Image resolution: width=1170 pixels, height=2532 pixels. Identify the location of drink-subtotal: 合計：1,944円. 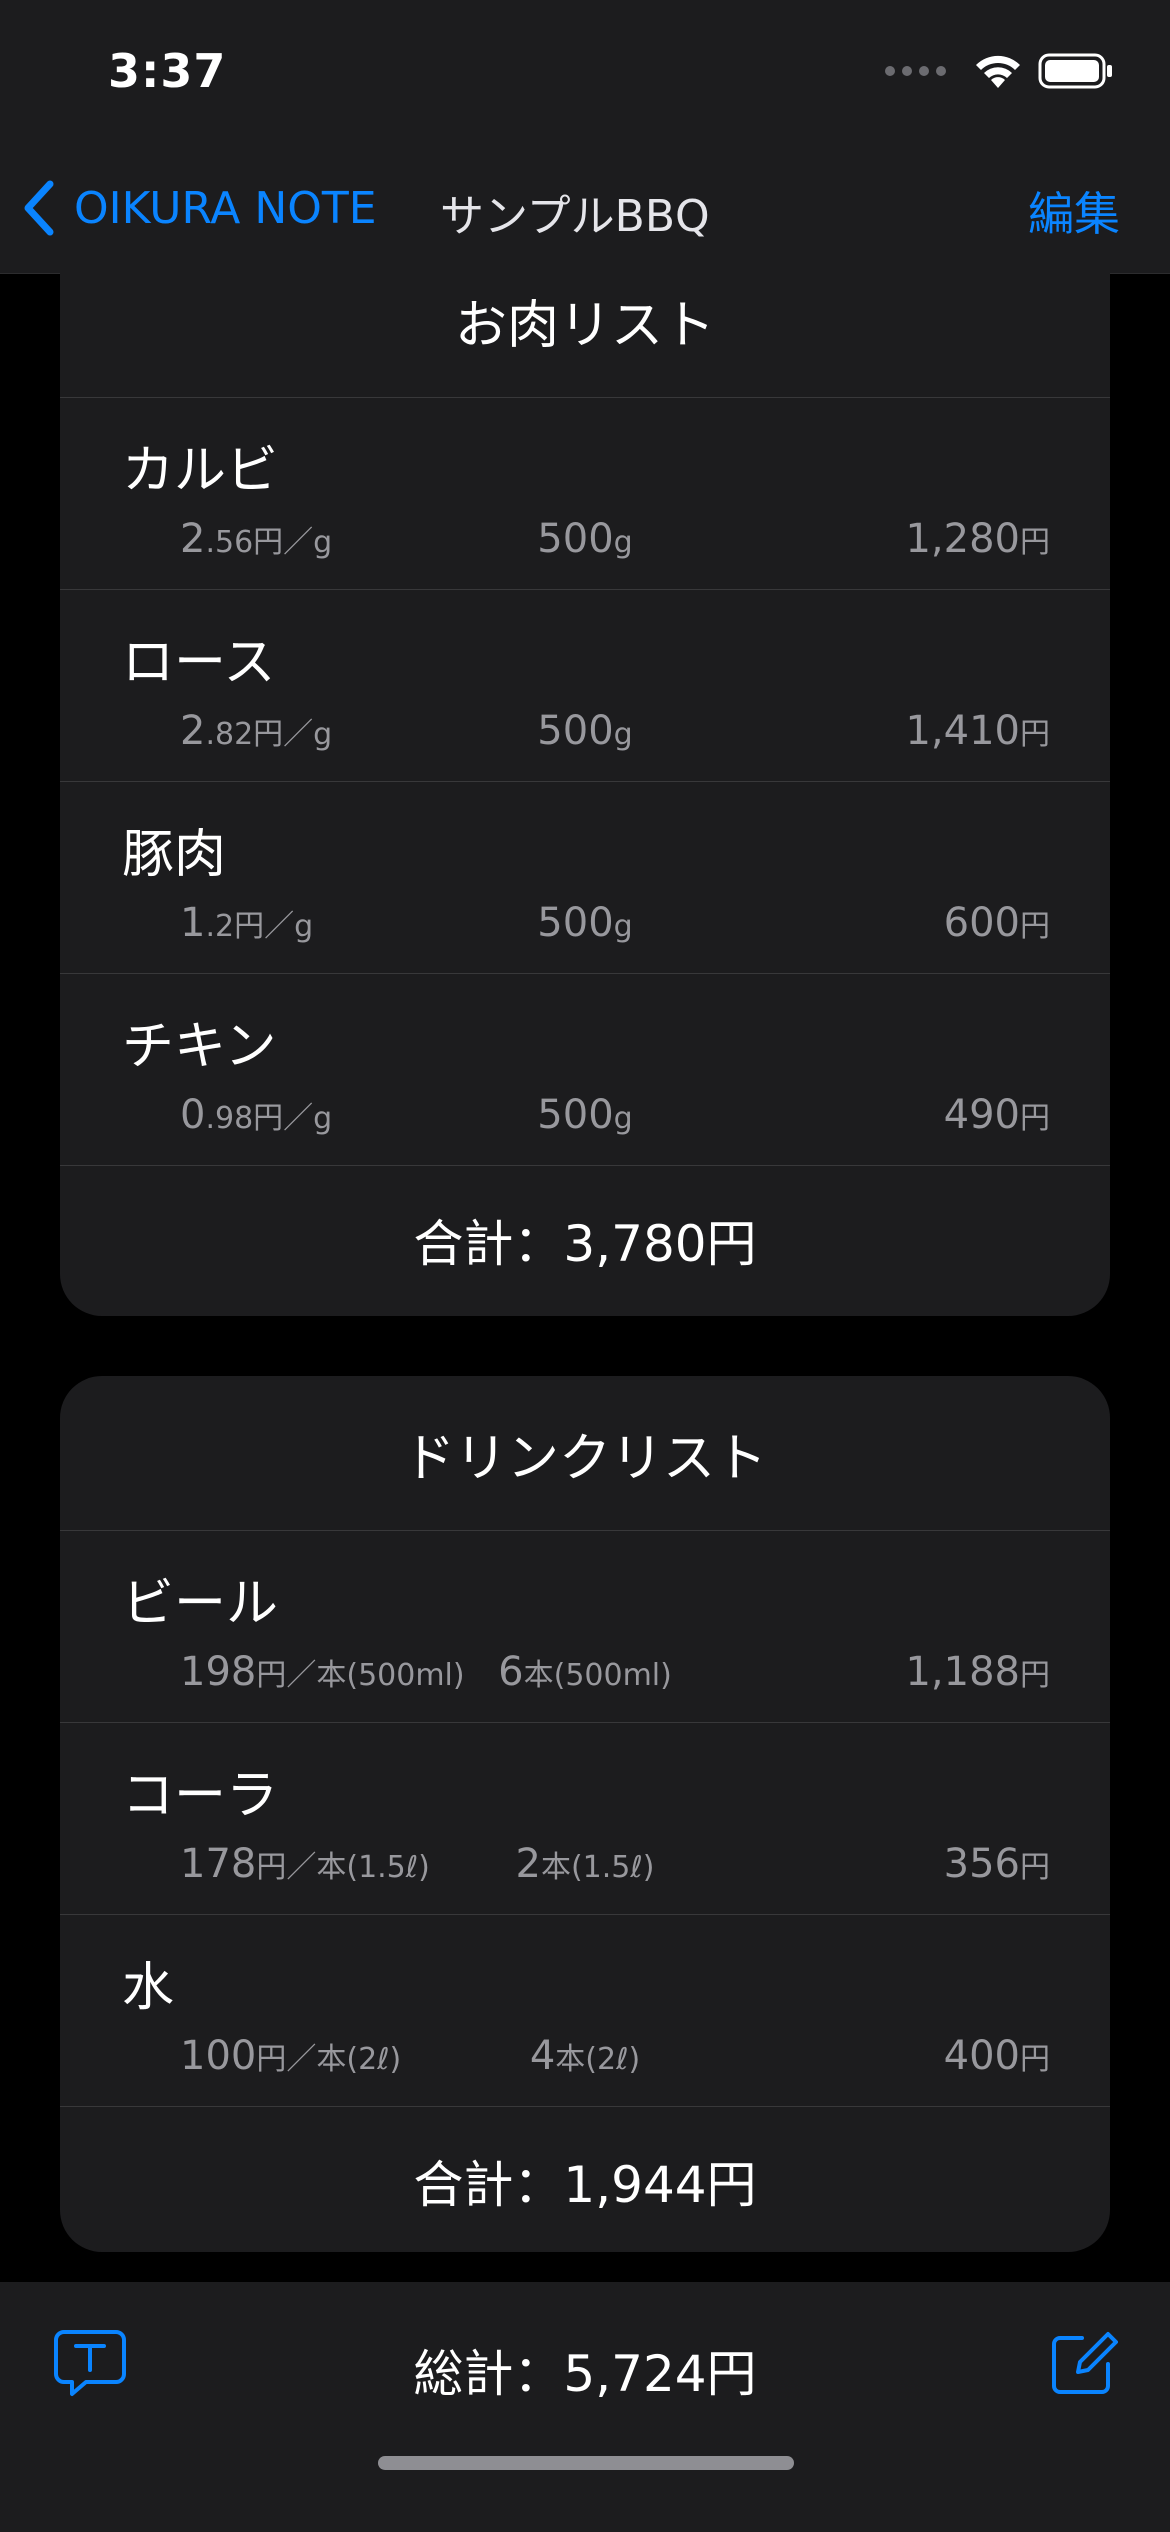
(585, 2185).